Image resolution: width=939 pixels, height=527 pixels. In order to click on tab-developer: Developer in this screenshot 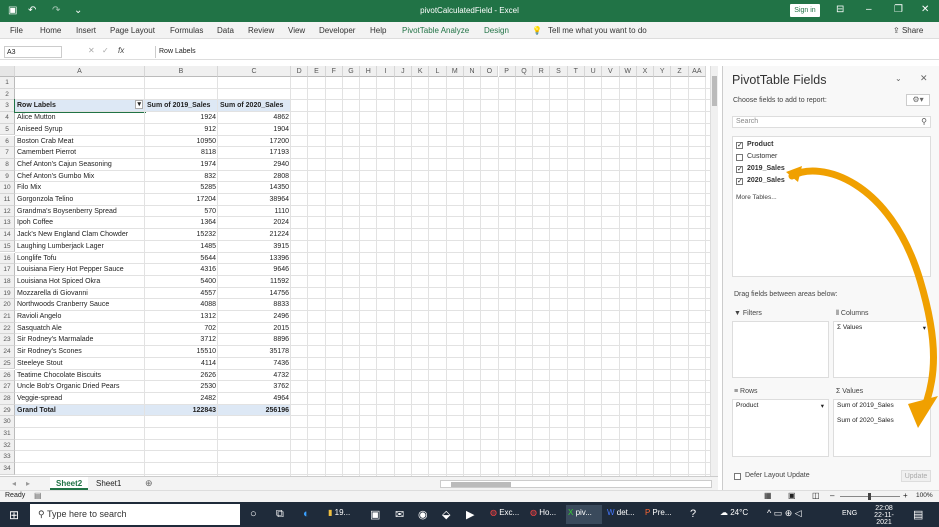, I will do `click(337, 30)`.